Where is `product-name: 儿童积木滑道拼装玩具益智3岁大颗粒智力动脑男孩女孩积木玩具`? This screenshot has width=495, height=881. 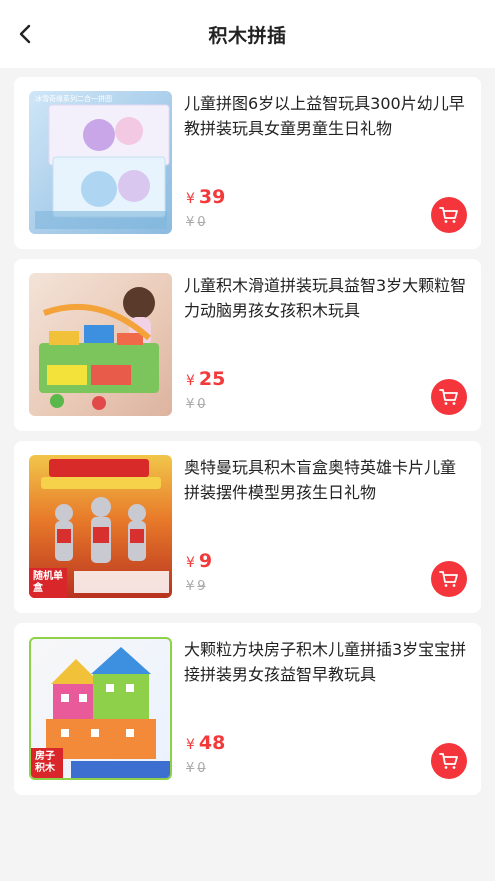 product-name: 儿童积木滑道拼装玩具益智3岁大颗粒智力动脑男孩女孩积木玩具 is located at coordinates (325, 298).